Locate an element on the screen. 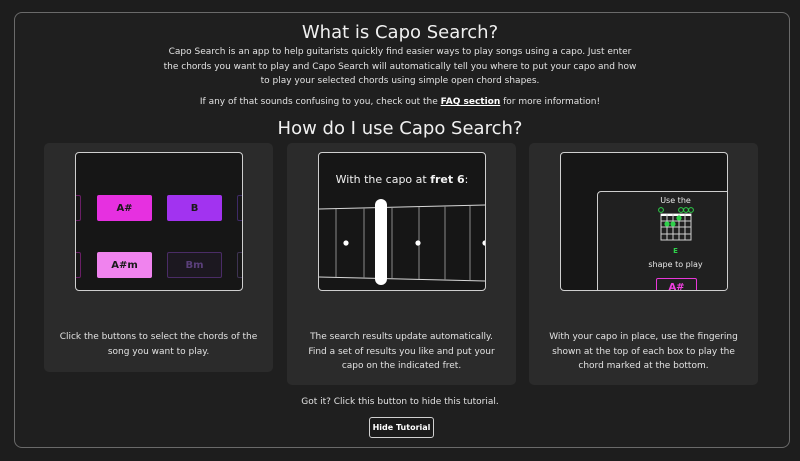 The image size is (800, 461). use-the-label: Use the is located at coordinates (675, 200).